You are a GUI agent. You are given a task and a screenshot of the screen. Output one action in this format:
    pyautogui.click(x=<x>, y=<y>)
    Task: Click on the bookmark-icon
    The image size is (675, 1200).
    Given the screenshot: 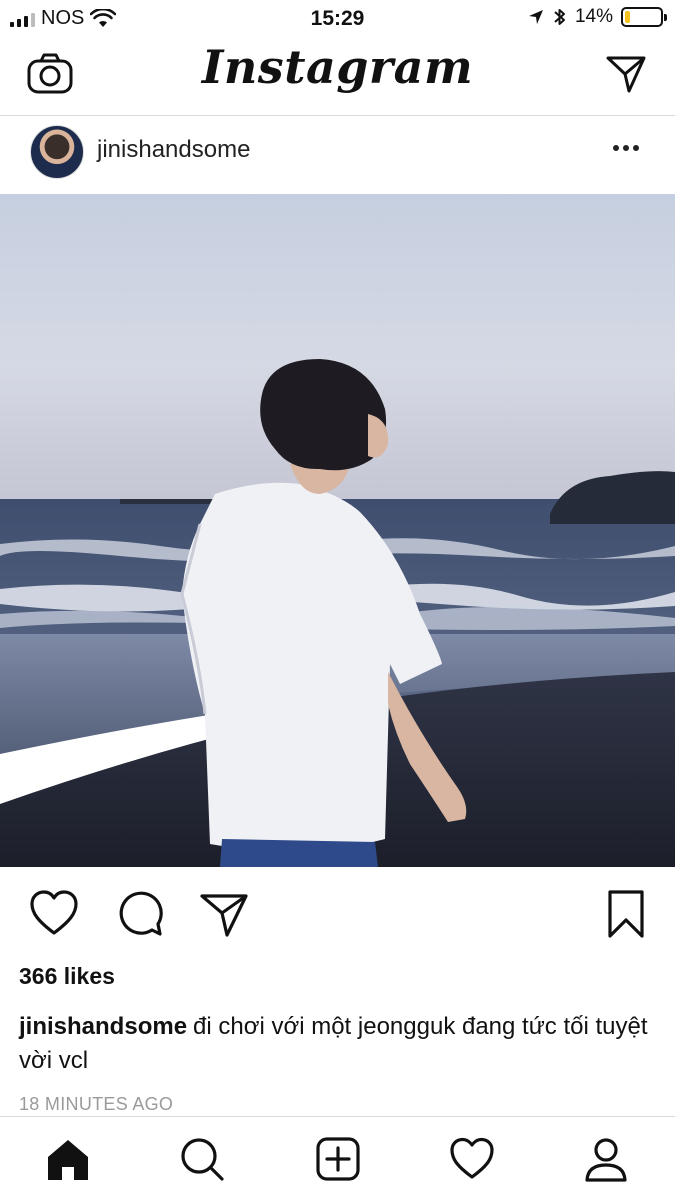 What is the action you would take?
    pyautogui.click(x=626, y=914)
    